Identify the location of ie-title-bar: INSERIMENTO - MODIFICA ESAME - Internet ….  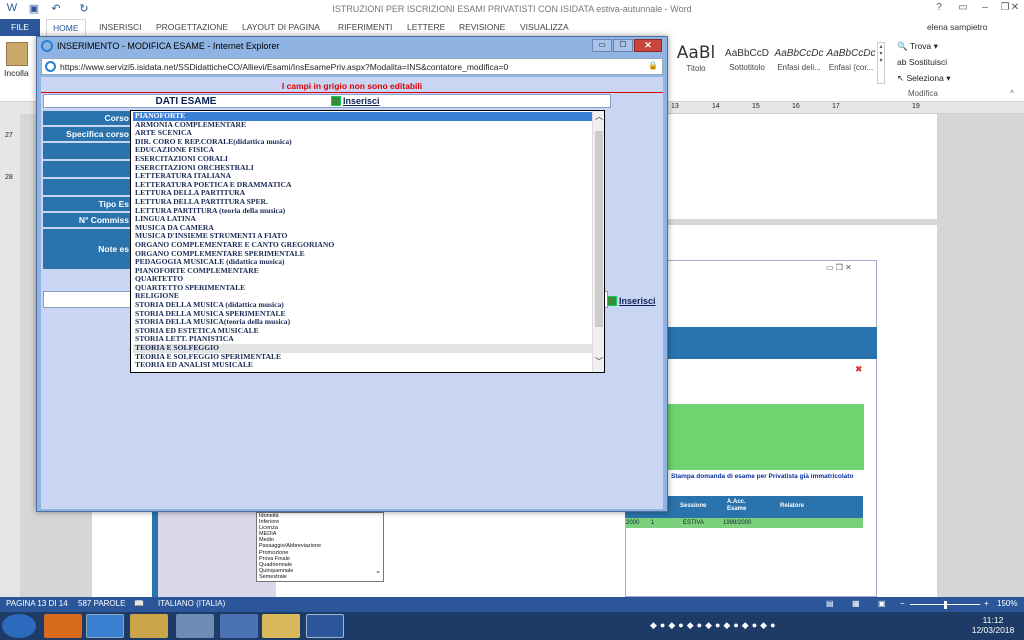
(352, 47).